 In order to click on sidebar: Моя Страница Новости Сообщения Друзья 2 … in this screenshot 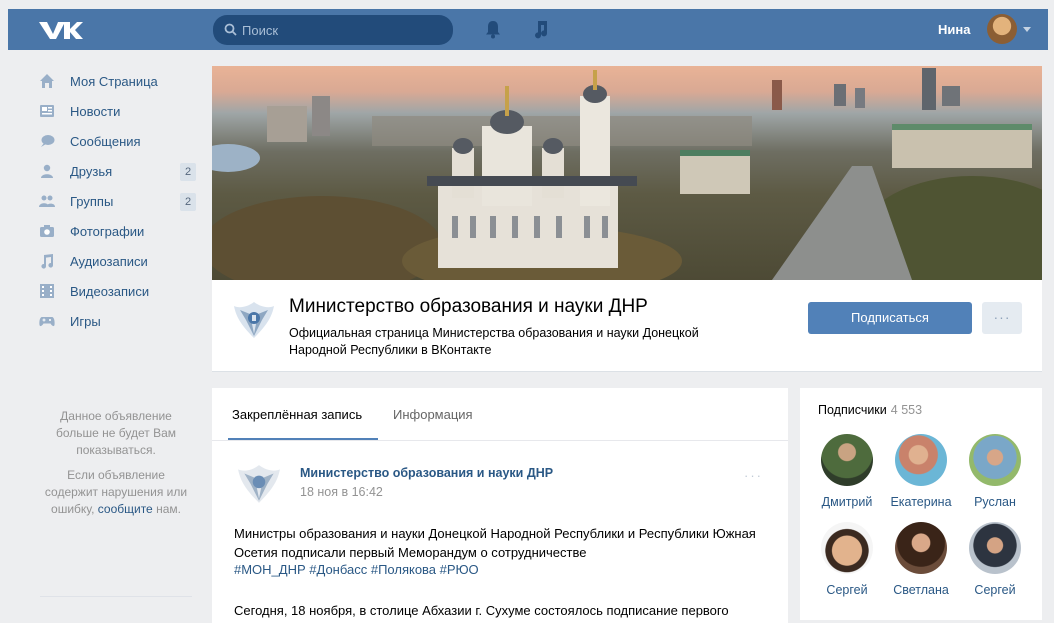, I will do `click(113, 201)`.